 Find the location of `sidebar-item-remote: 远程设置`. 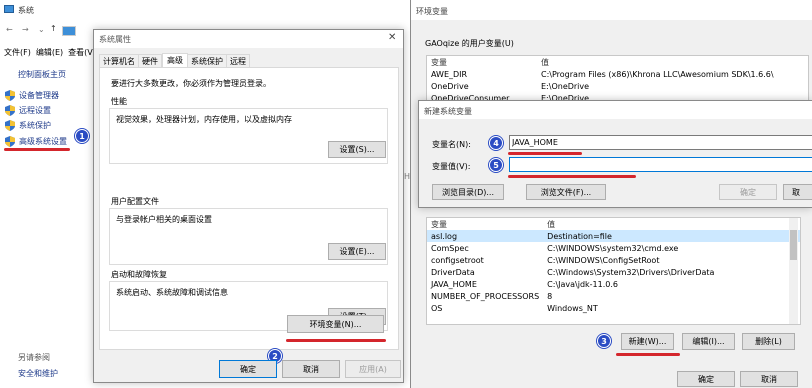

sidebar-item-remote: 远程设置 is located at coordinates (28, 111).